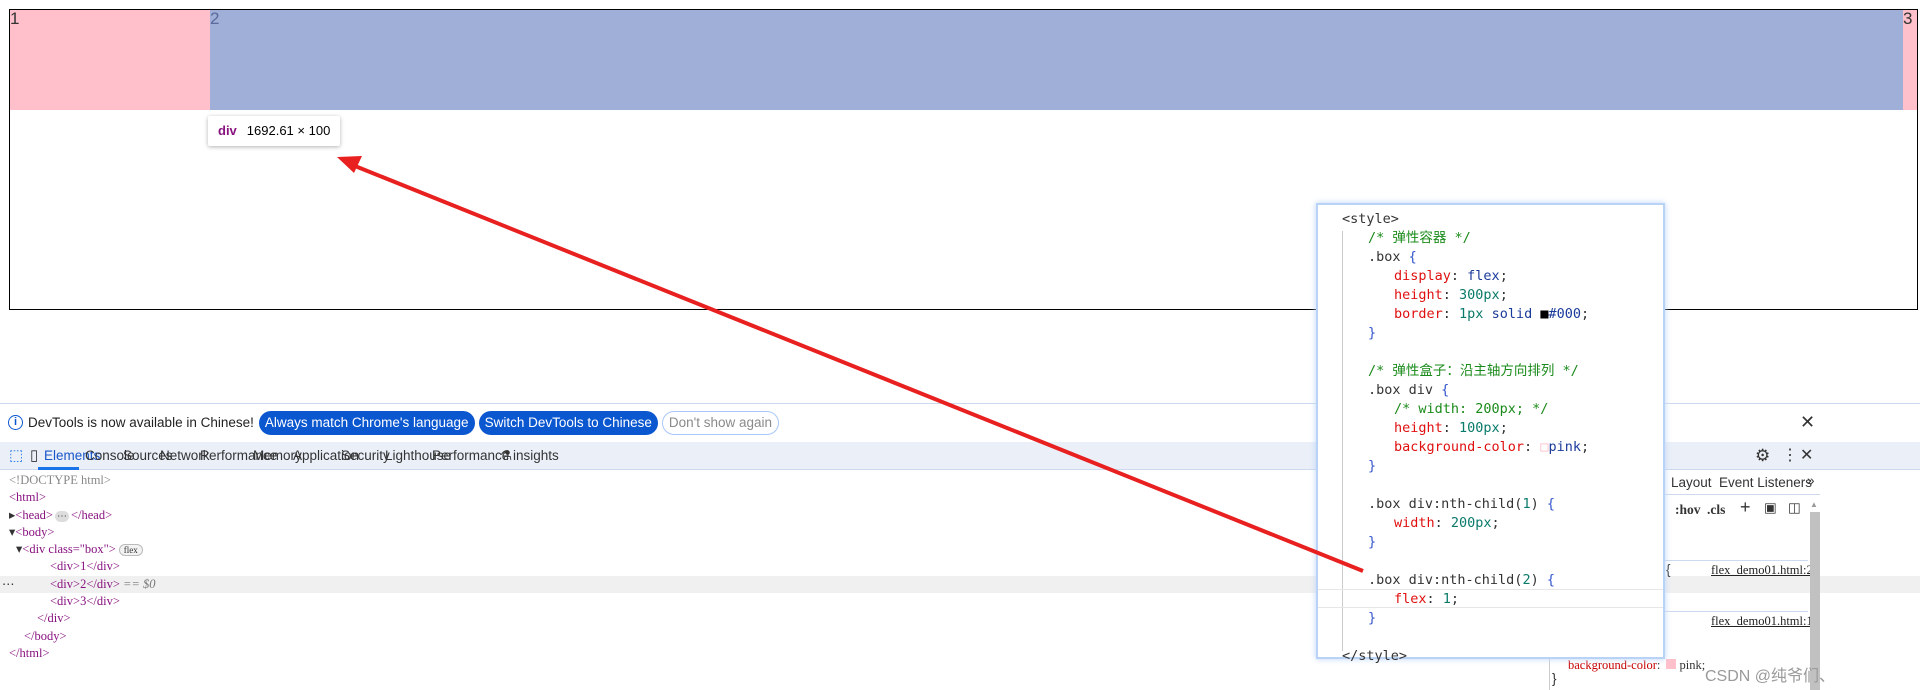 Image resolution: width=1920 pixels, height=690 pixels. I want to click on arrow-head, so click(349, 164).